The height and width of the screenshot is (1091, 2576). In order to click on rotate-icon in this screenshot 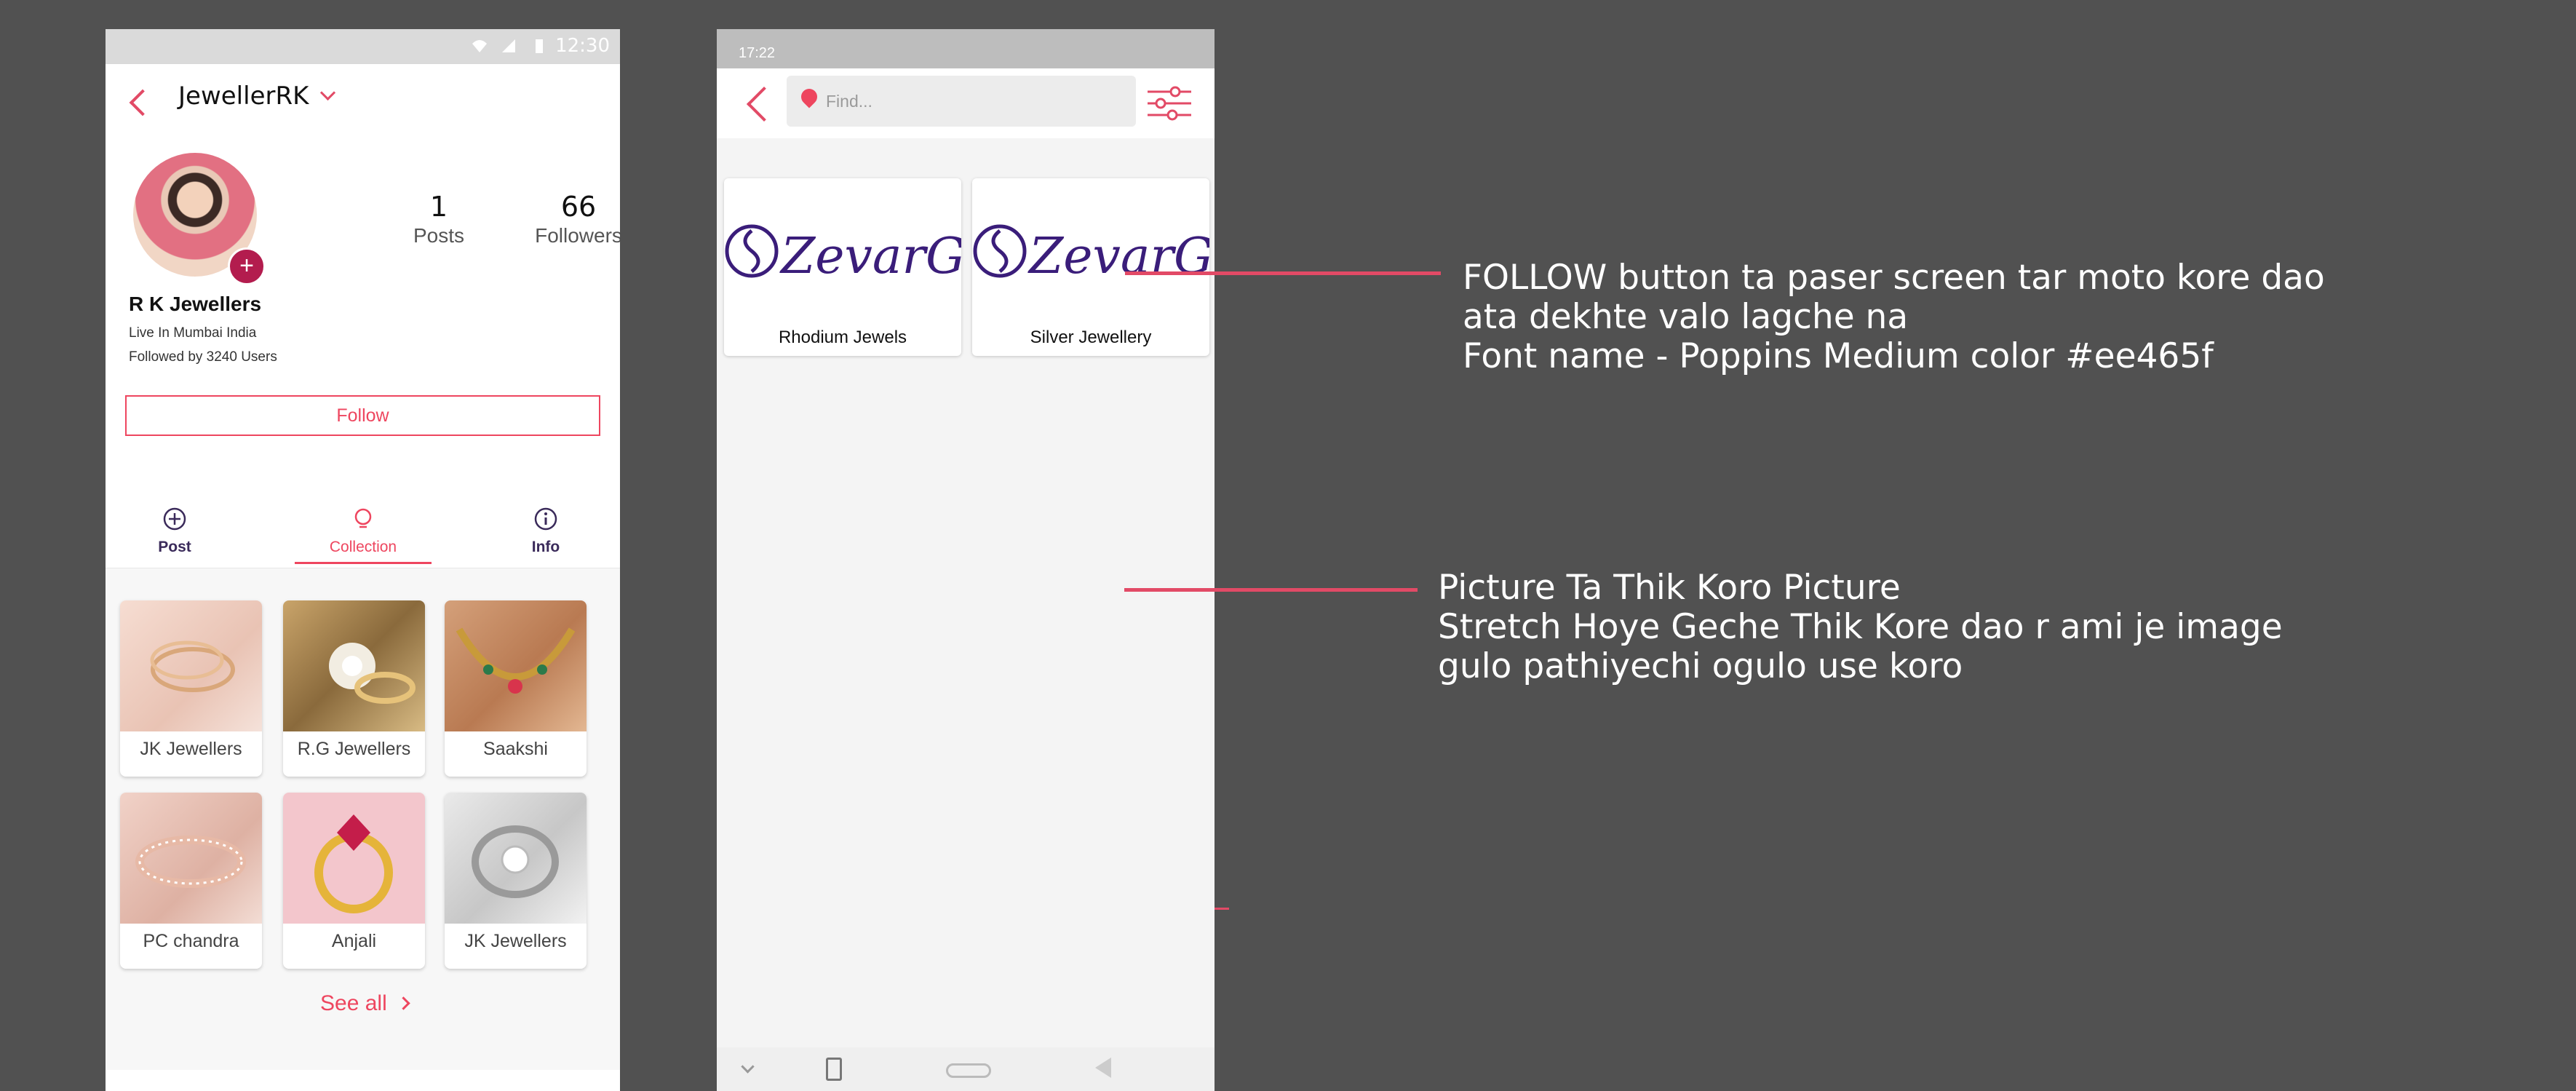, I will do `click(834, 1069)`.